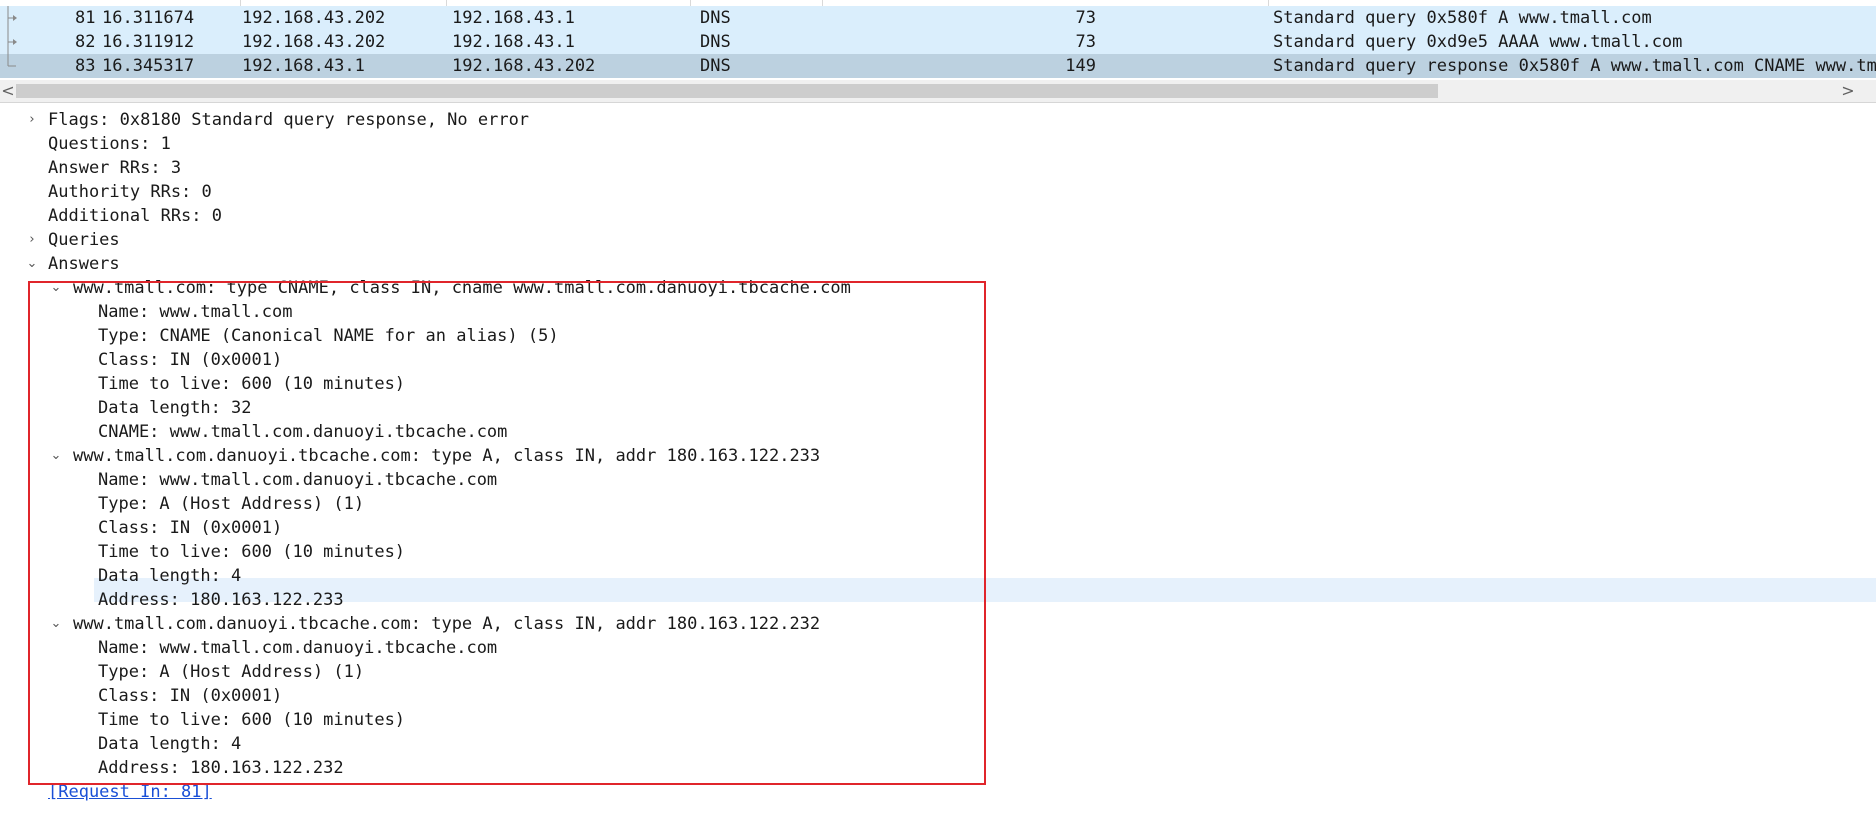 Image resolution: width=1876 pixels, height=813 pixels. I want to click on scrollbar-thumb, so click(727, 91).